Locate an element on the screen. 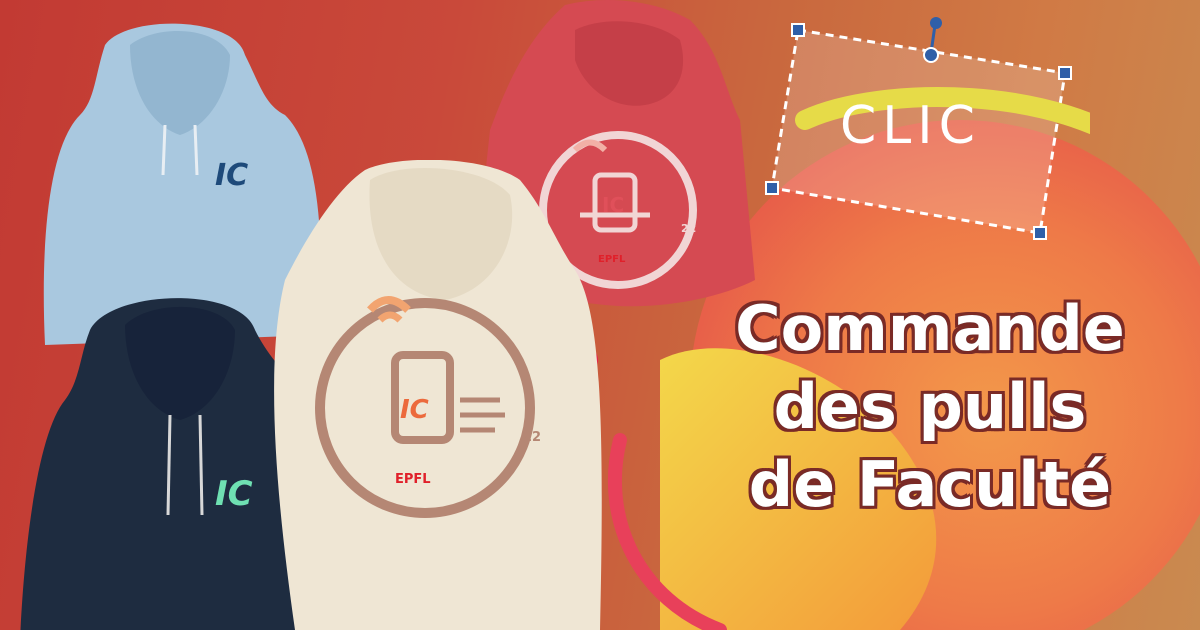 This screenshot has width=1200, height=630. clic-logo-text: CLIC is located at coordinates (910, 126).